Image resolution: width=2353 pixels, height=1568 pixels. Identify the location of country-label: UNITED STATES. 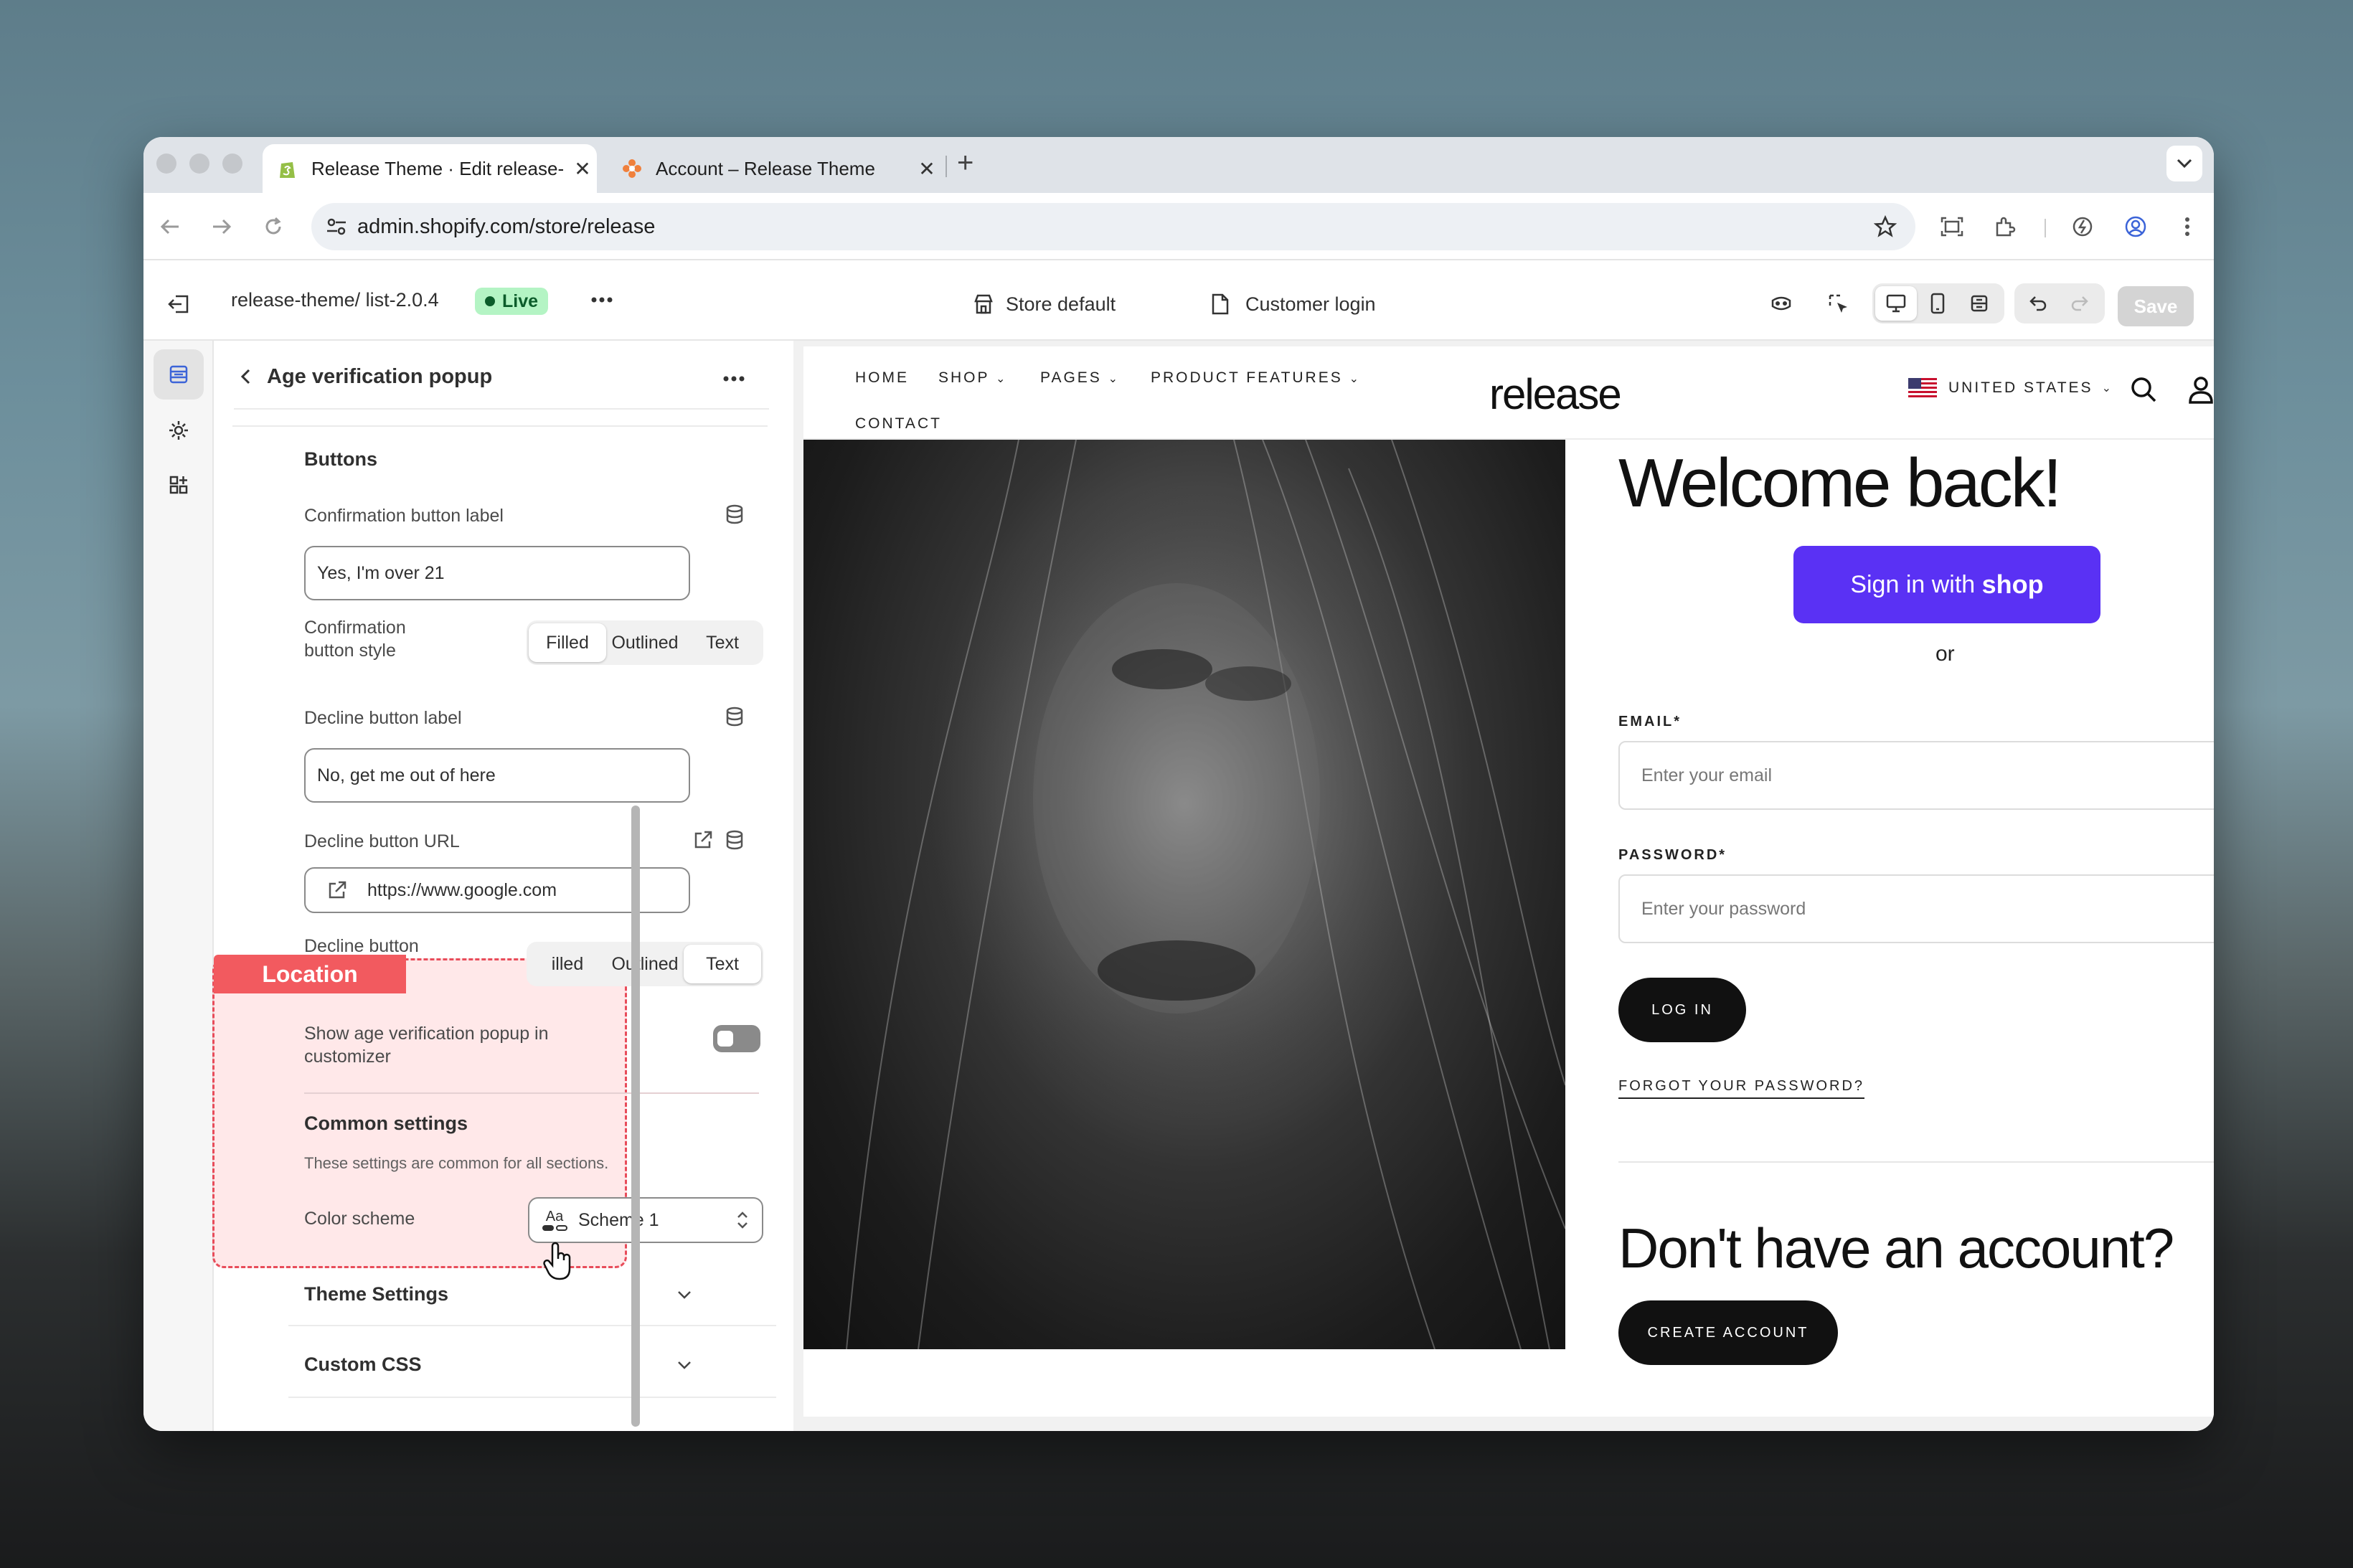
(2021, 388).